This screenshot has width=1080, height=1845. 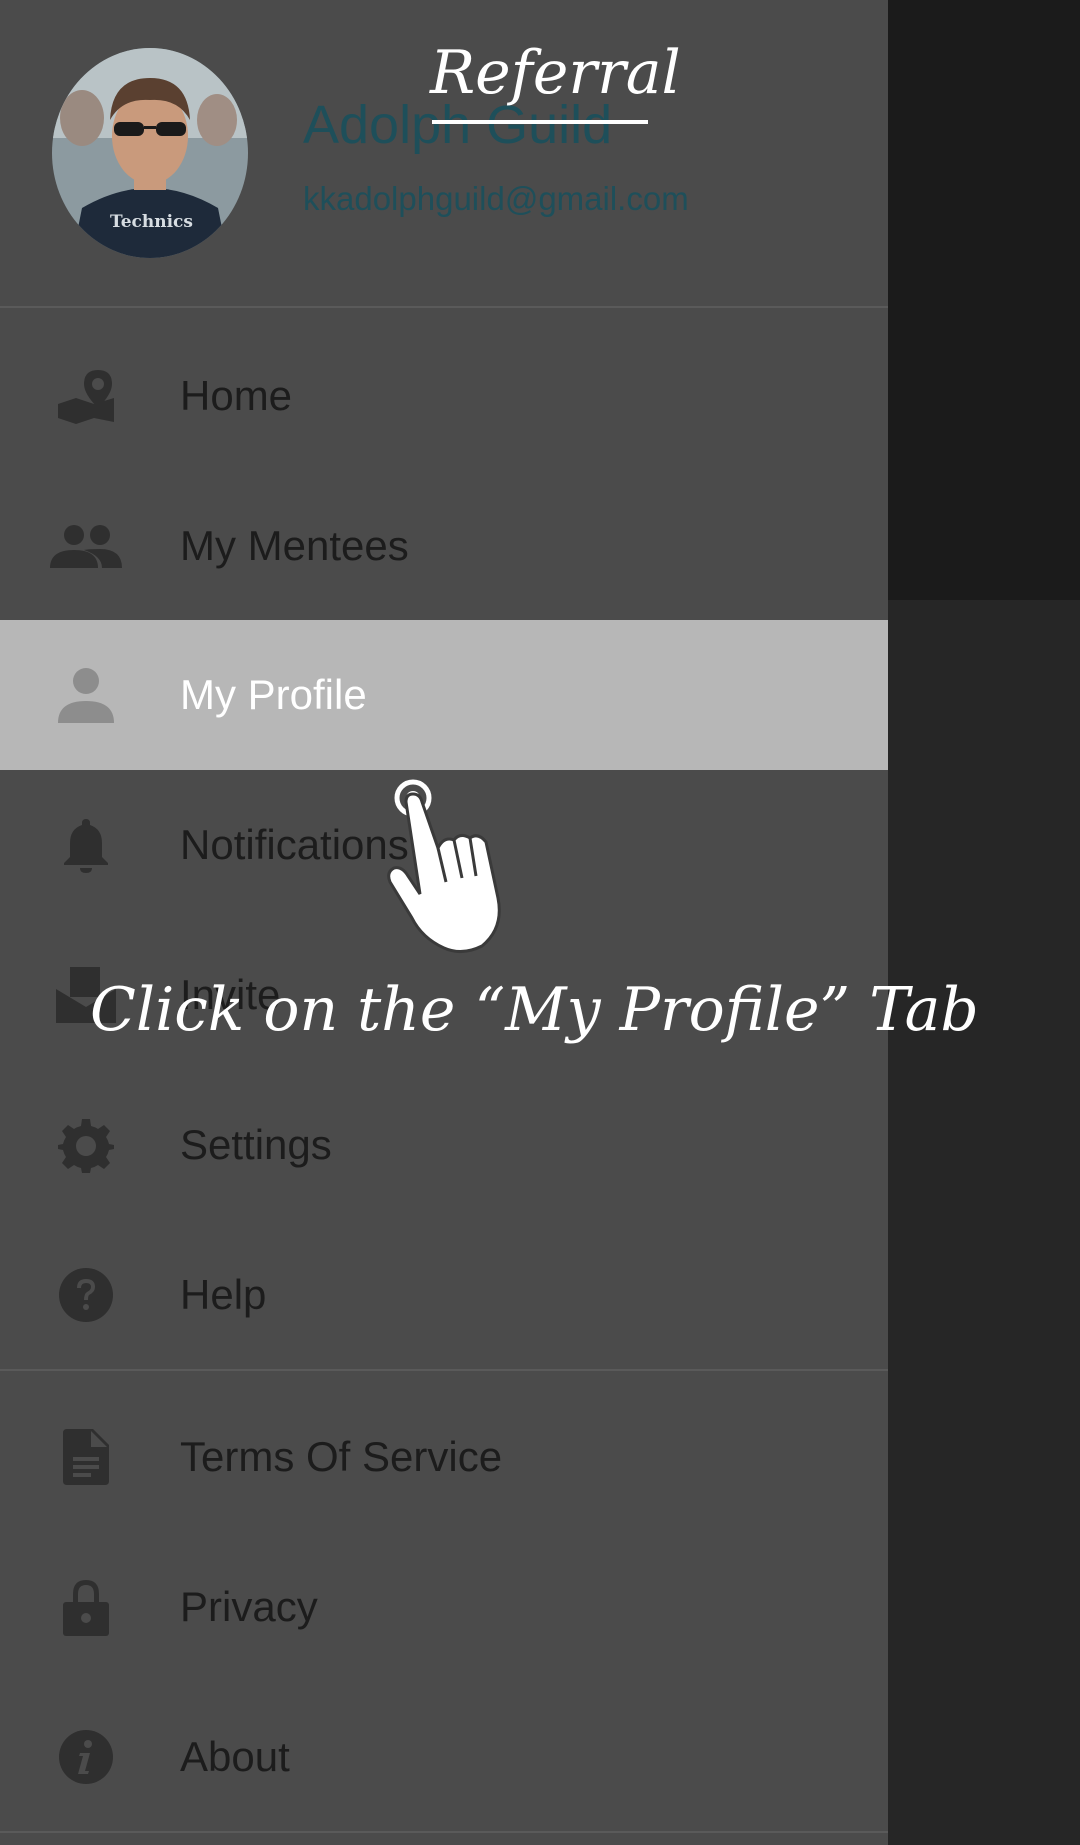 I want to click on bell-icon, so click(x=86, y=845).